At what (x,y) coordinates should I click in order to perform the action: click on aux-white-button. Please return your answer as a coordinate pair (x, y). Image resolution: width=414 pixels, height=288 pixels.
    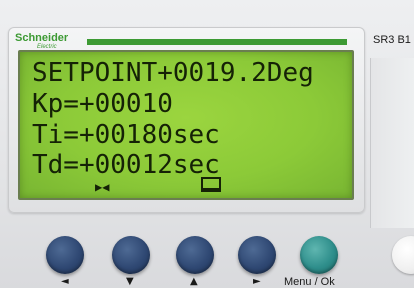
    Looking at the image, I should click on (403, 255).